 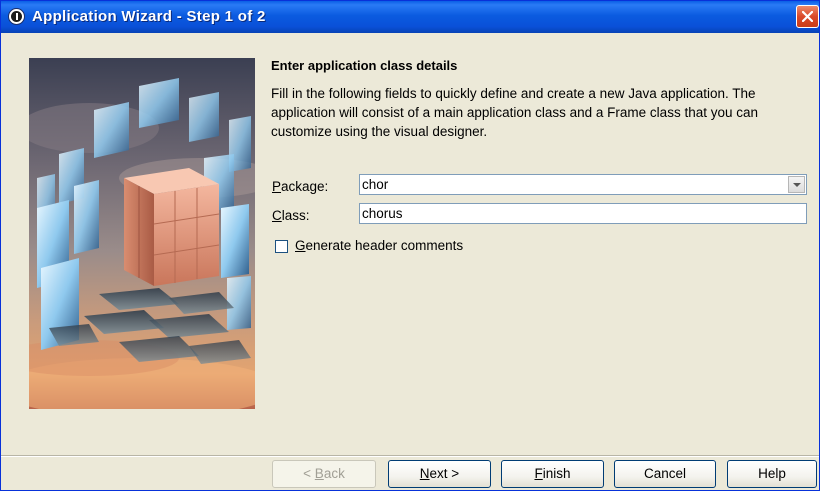 What do you see at coordinates (583, 184) in the screenshot?
I see `package-combo: chor` at bounding box center [583, 184].